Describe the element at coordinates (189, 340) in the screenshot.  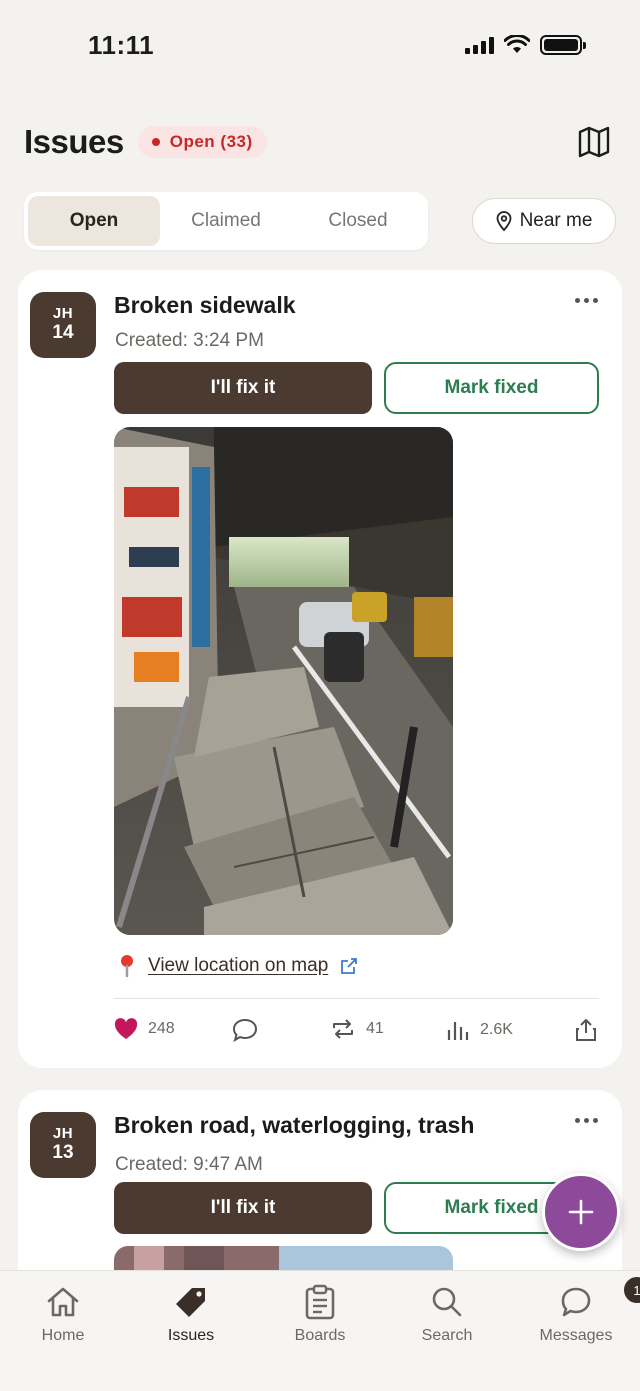
I see `issue-created-time: Created: 3:24 PM` at that location.